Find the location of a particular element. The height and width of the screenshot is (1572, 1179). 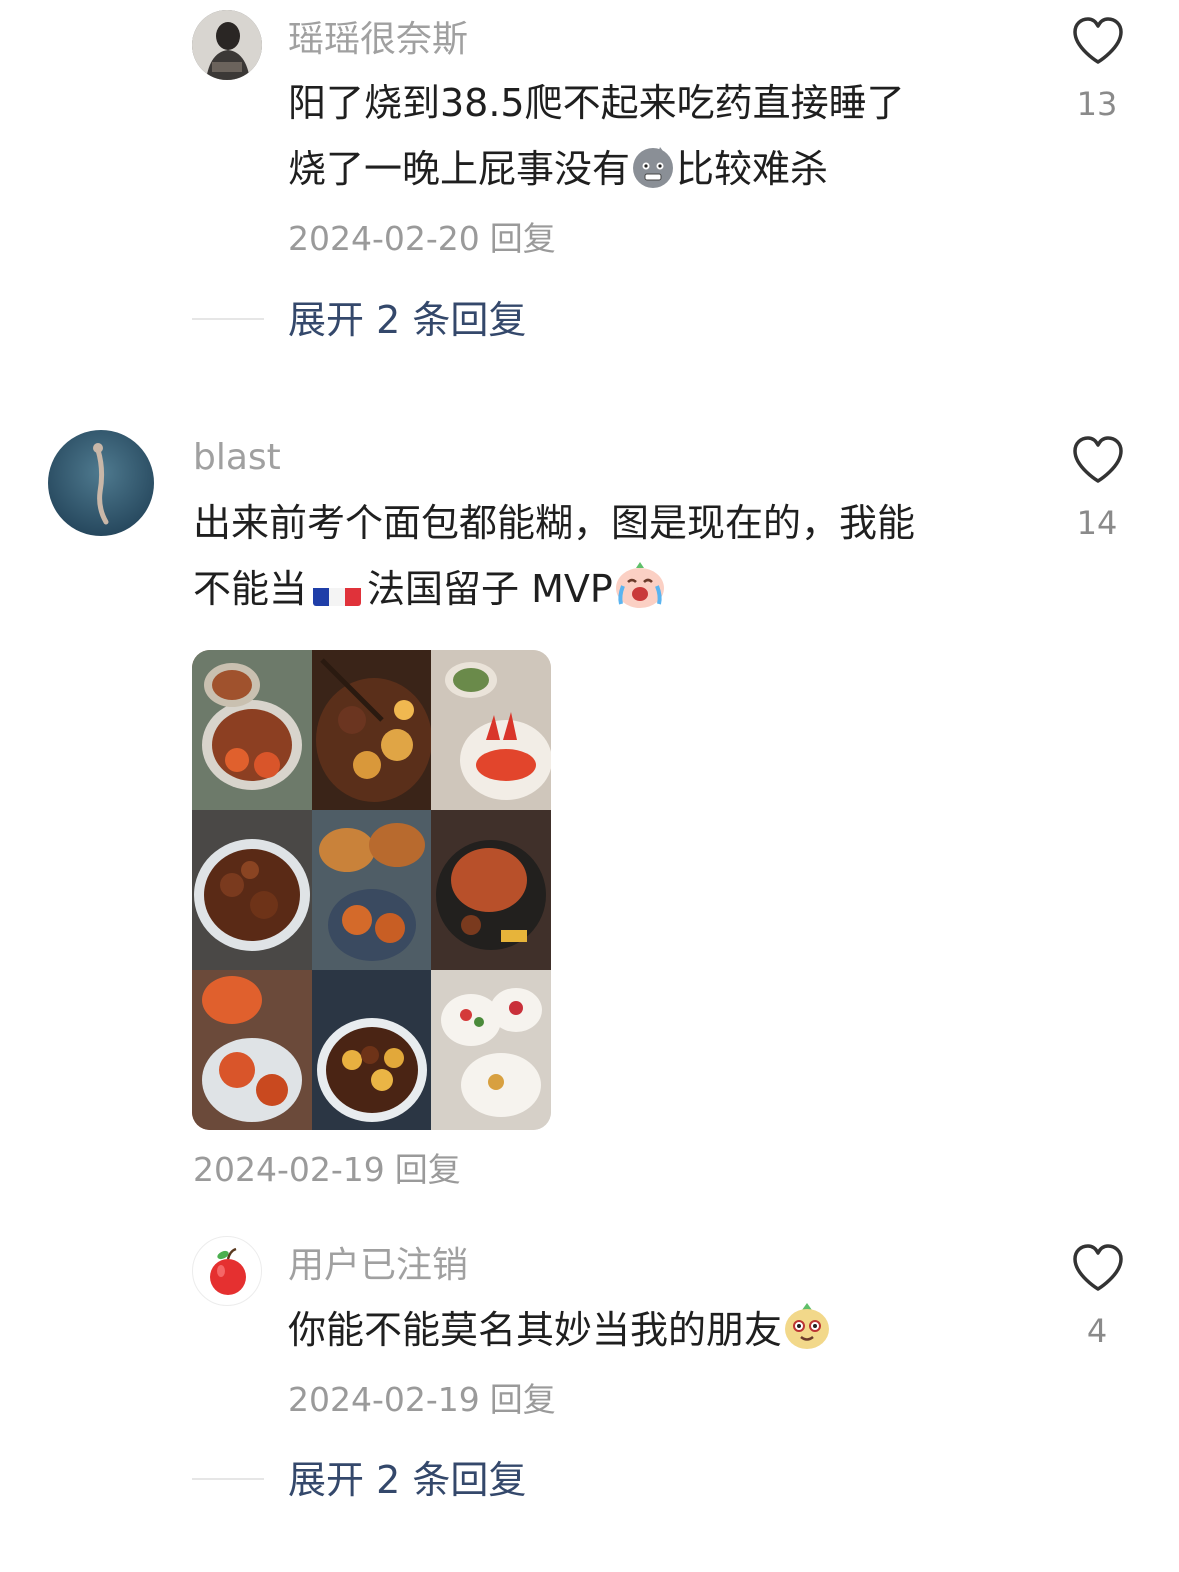

comment-meta: 2024-02-20 回复 is located at coordinates (422, 238).